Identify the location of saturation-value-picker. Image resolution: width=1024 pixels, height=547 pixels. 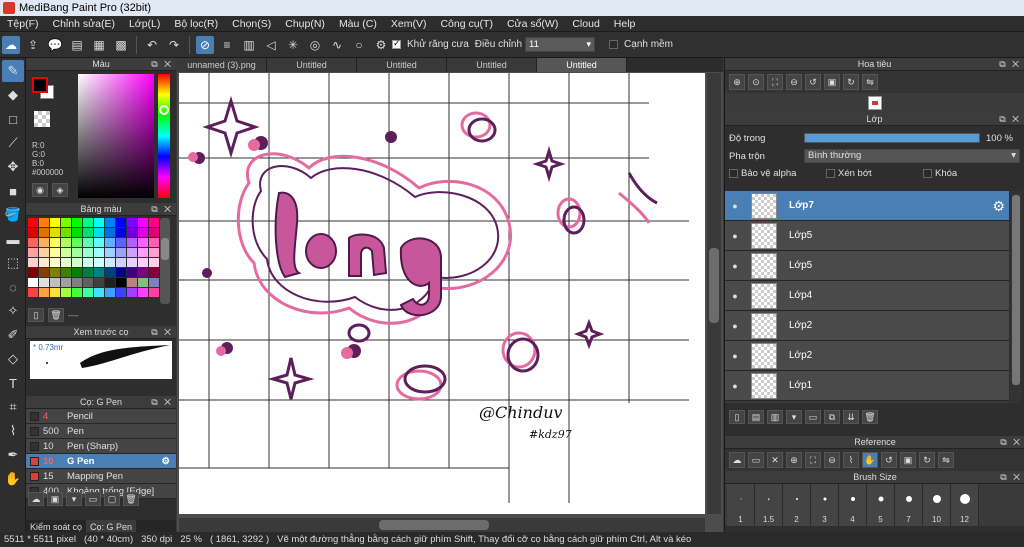
(116, 136).